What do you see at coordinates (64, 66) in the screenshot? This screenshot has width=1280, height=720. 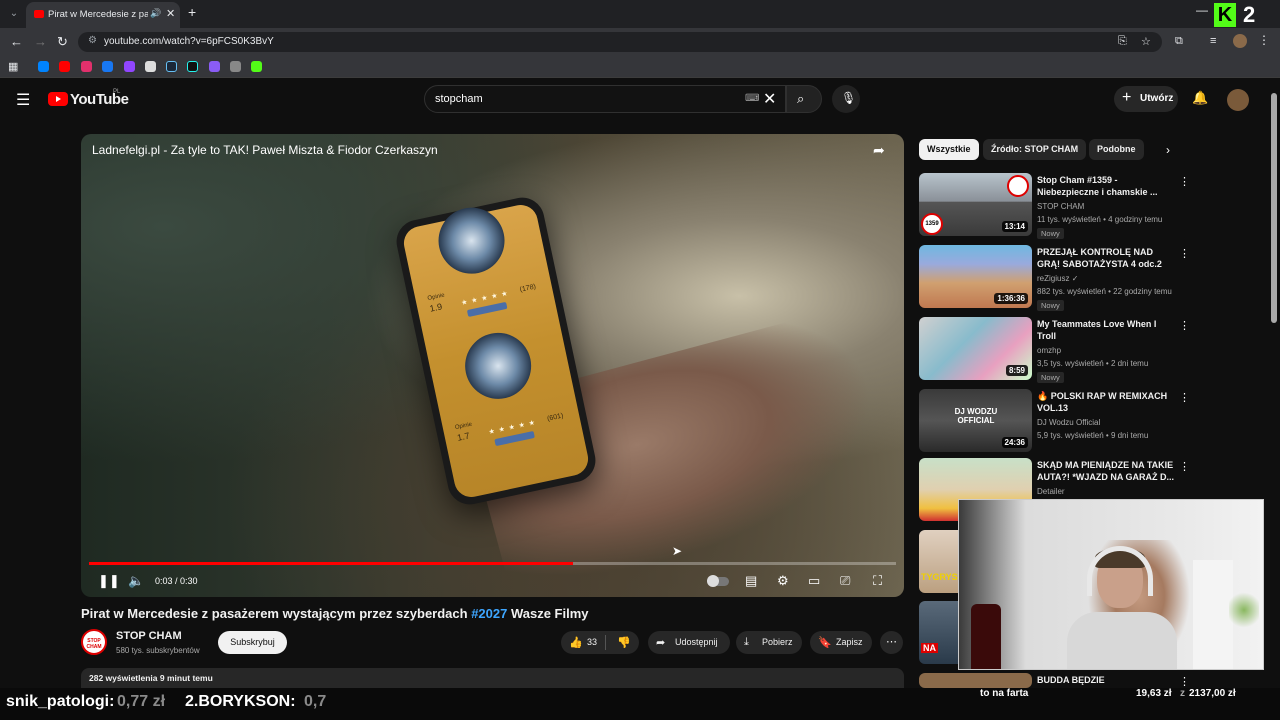 I see `youtube-bookmark-icon` at bounding box center [64, 66].